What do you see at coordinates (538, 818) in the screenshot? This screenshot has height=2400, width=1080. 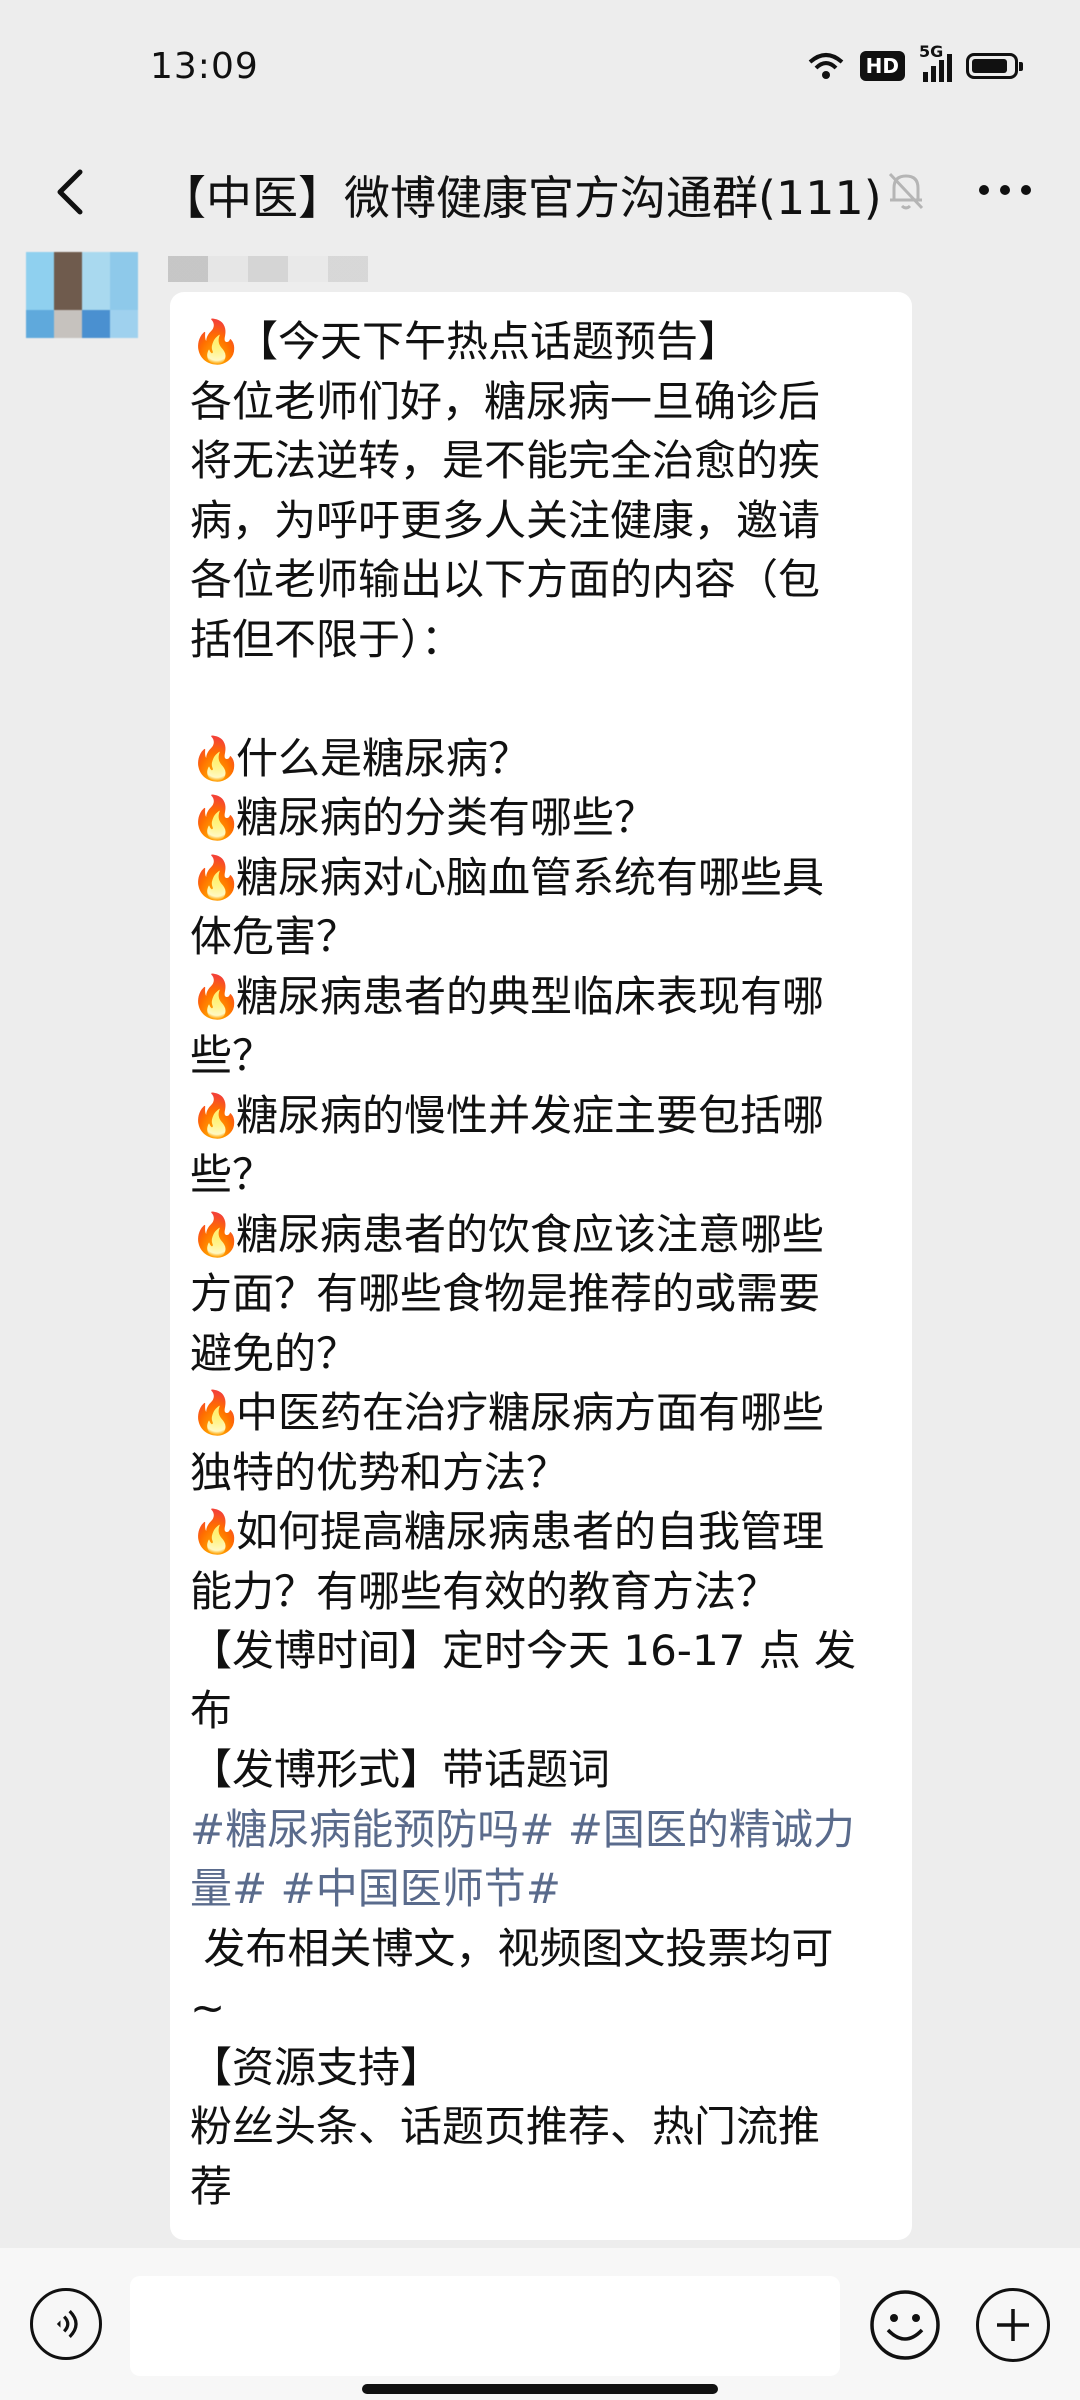 I see `message-line: 🔥糖尿病的分类有哪些？` at bounding box center [538, 818].